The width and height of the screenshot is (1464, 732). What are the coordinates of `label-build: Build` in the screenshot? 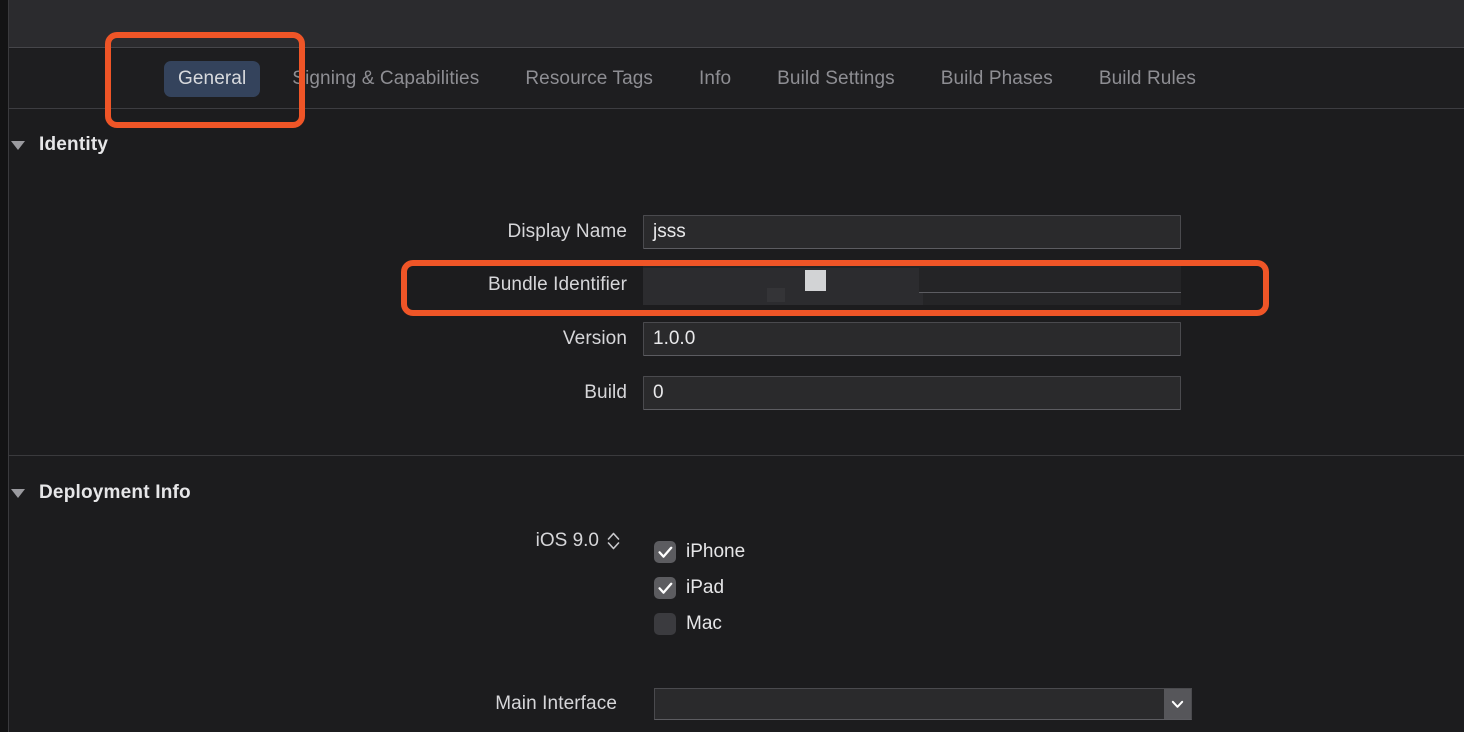 It's located at (605, 392).